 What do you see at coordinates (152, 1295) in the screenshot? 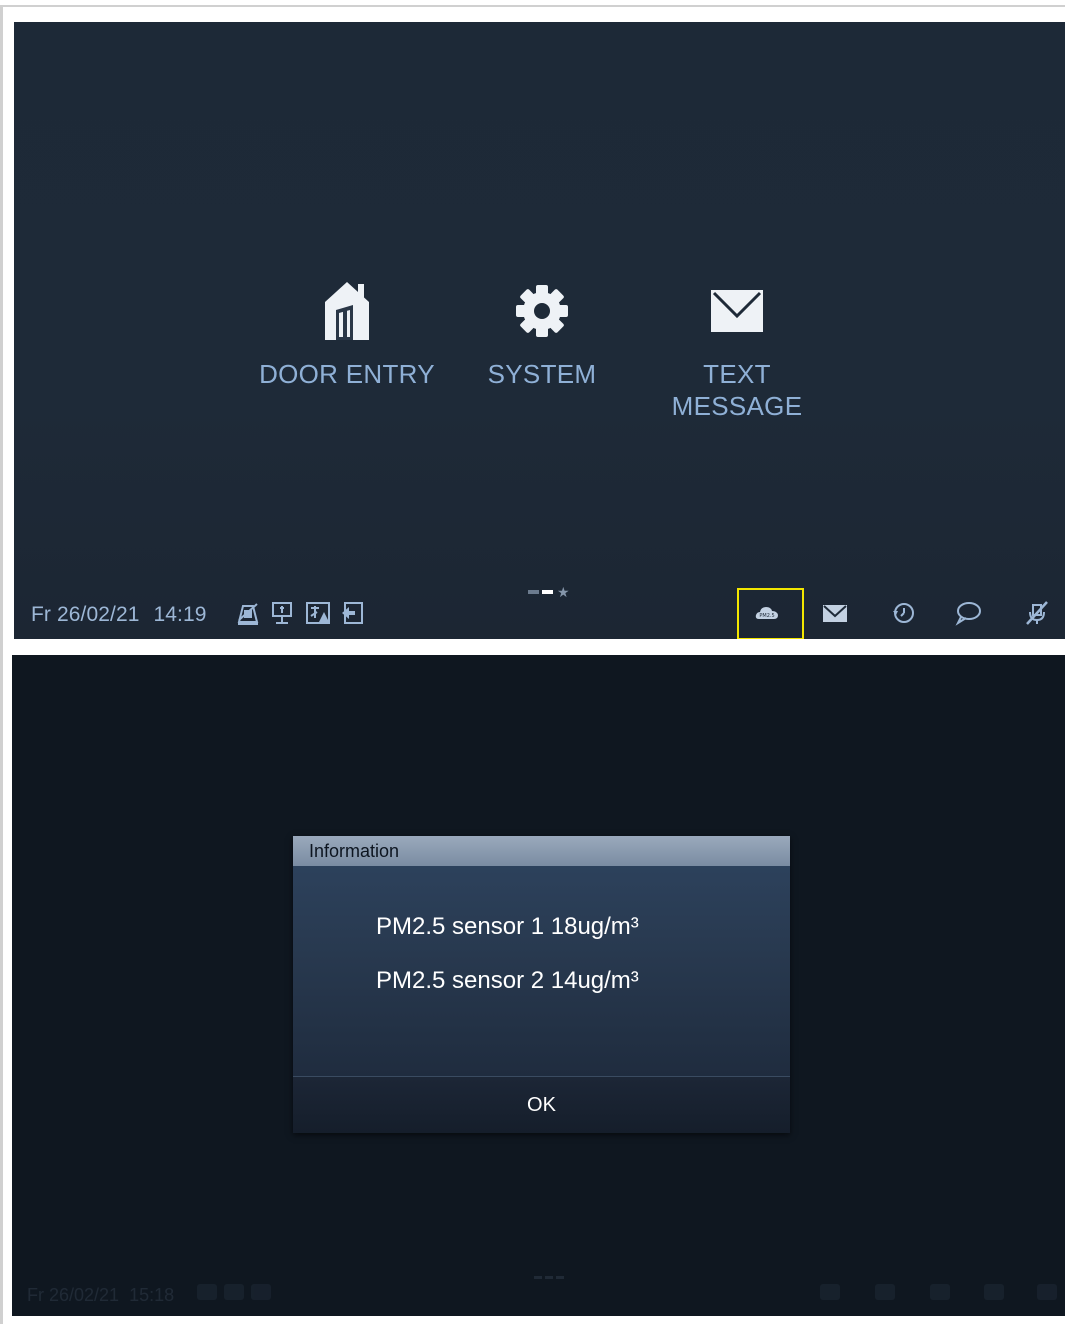
I see `faded-time: 15:18` at bounding box center [152, 1295].